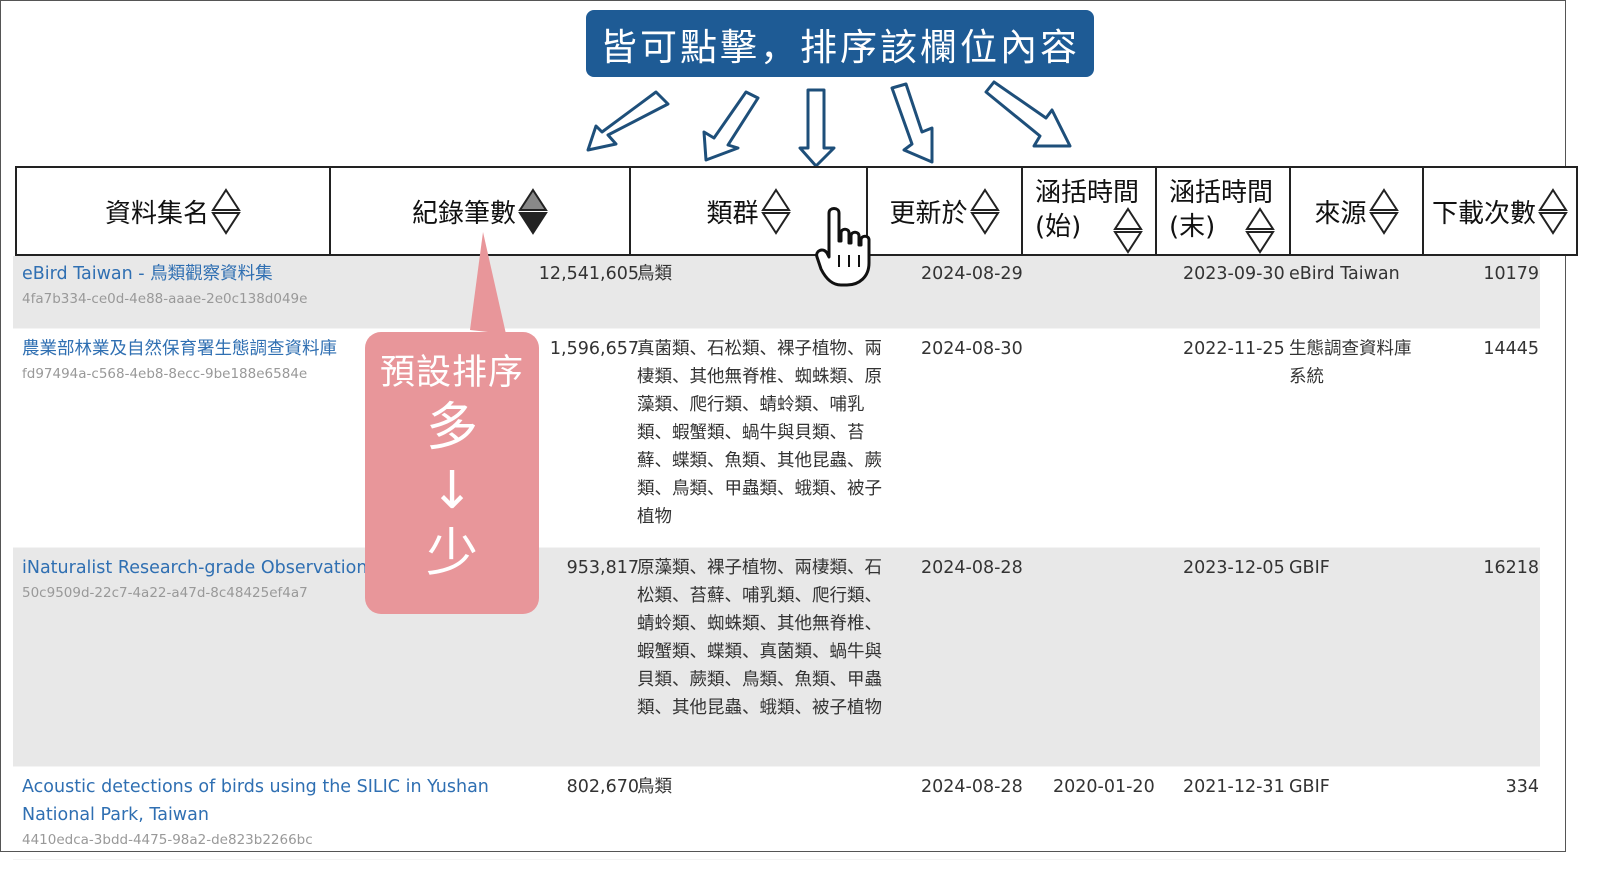  I want to click on sort-most-label: 多, so click(451, 428).